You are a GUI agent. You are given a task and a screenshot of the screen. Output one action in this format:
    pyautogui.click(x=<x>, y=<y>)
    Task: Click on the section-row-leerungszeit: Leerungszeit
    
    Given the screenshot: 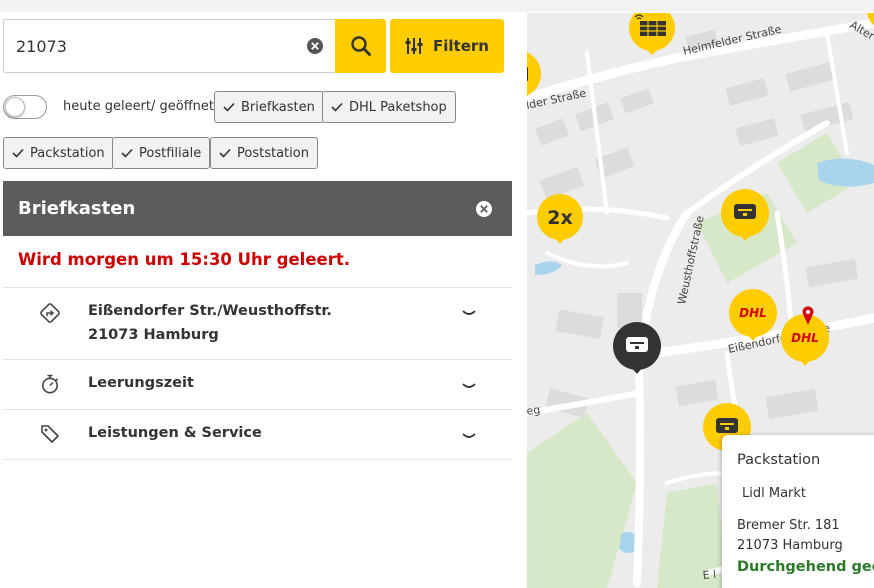 What is the action you would take?
    pyautogui.click(x=257, y=385)
    